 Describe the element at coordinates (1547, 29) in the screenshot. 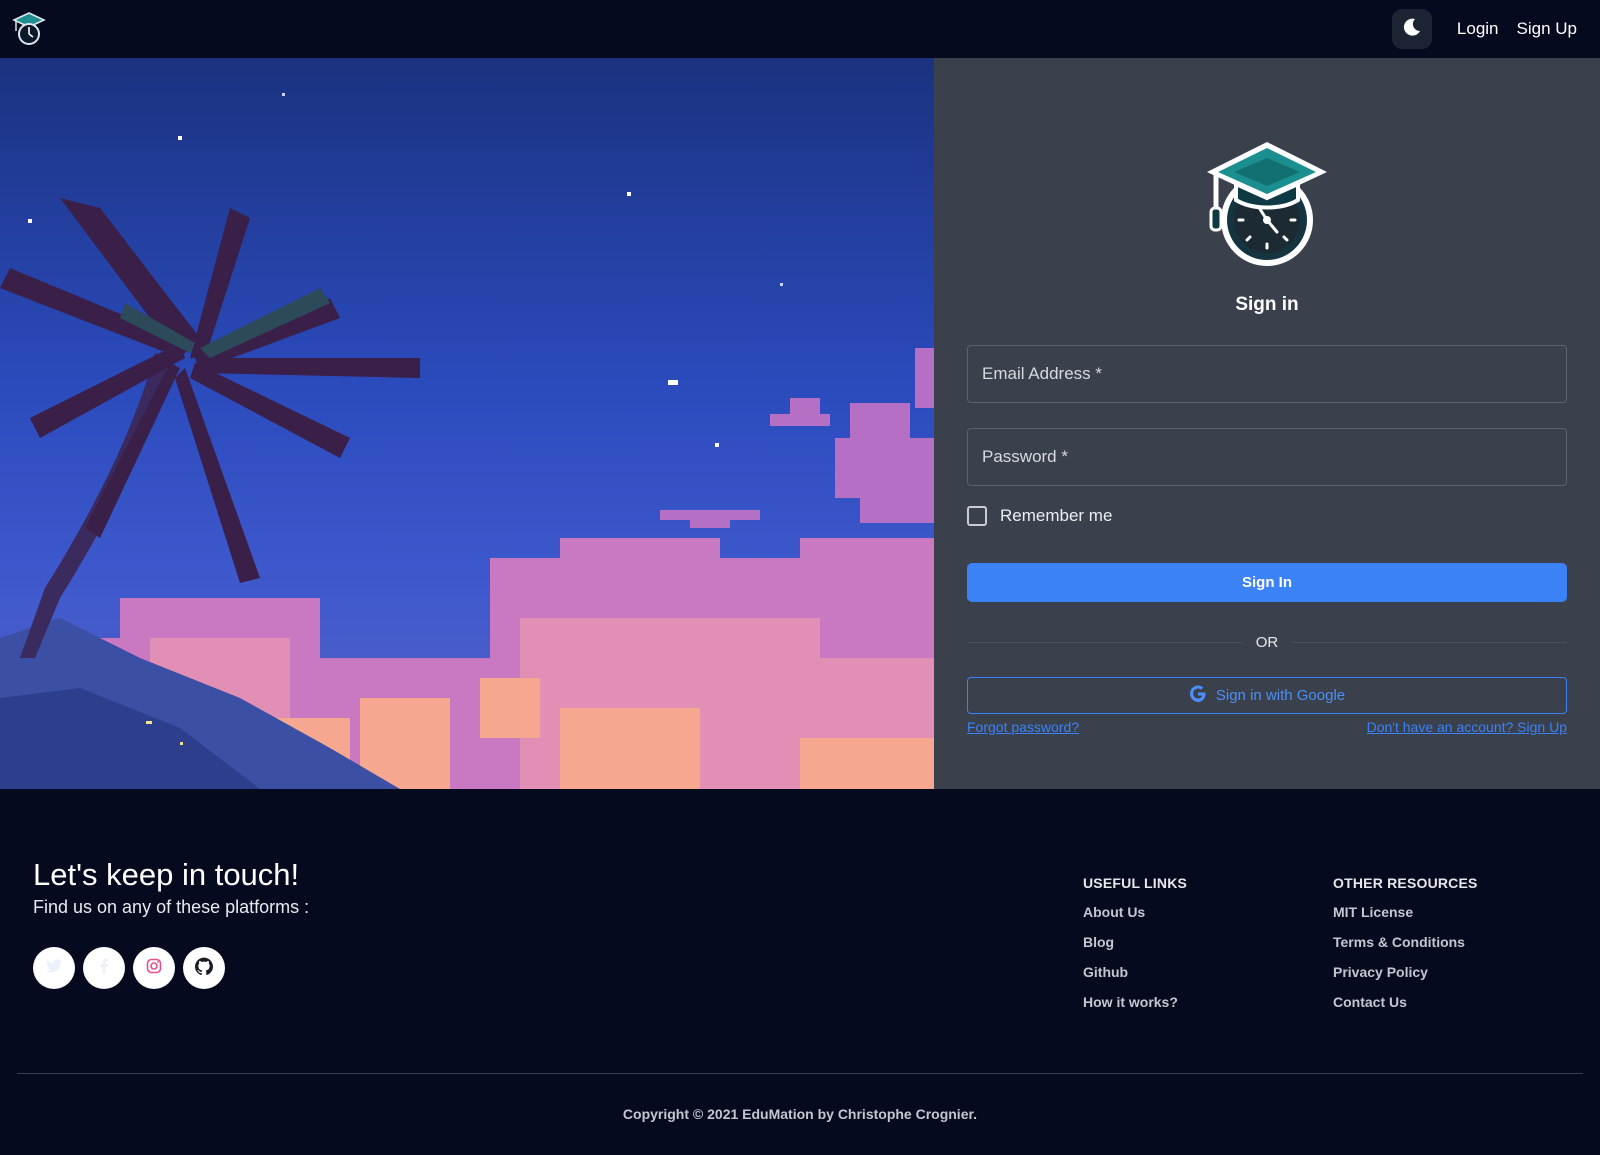

I see `nav-signup-link: Sign Up` at that location.